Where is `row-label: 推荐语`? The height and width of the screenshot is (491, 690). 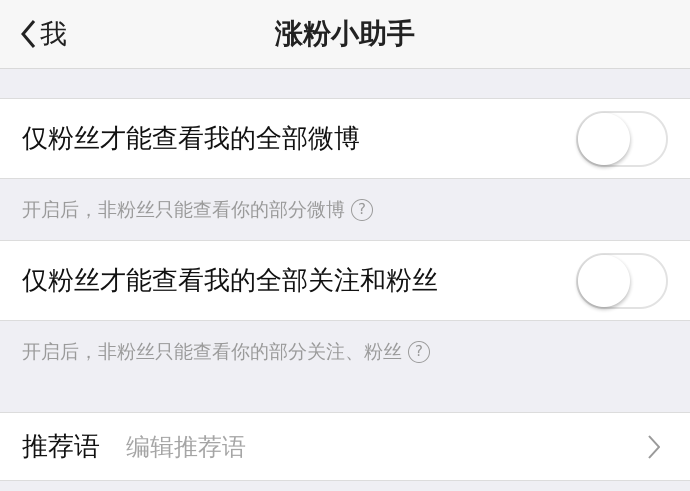
row-label: 推荐语 is located at coordinates (61, 447).